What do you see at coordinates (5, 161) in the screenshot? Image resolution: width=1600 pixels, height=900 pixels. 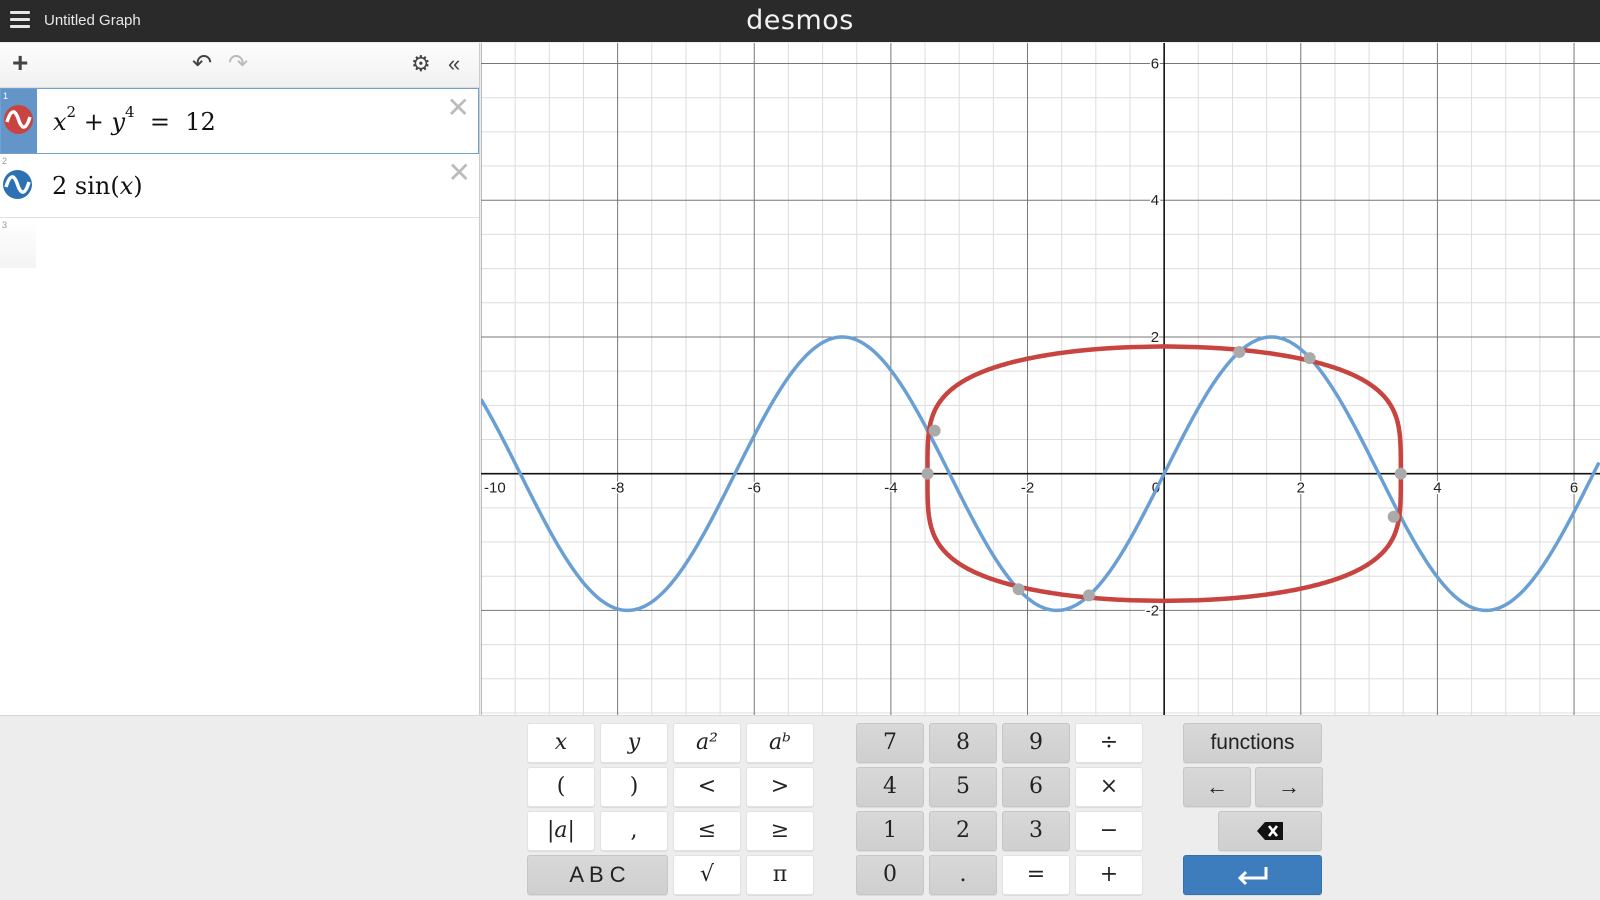 I see `expression-index: 2` at bounding box center [5, 161].